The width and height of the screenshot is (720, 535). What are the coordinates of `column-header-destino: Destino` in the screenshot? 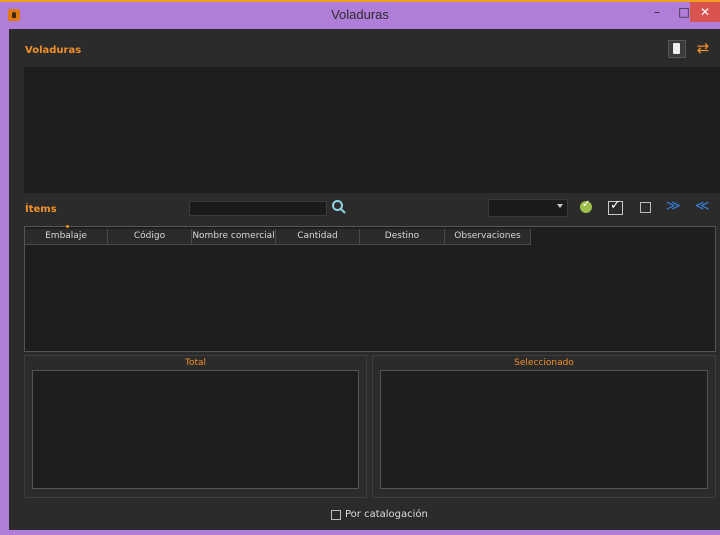 It's located at (402, 237).